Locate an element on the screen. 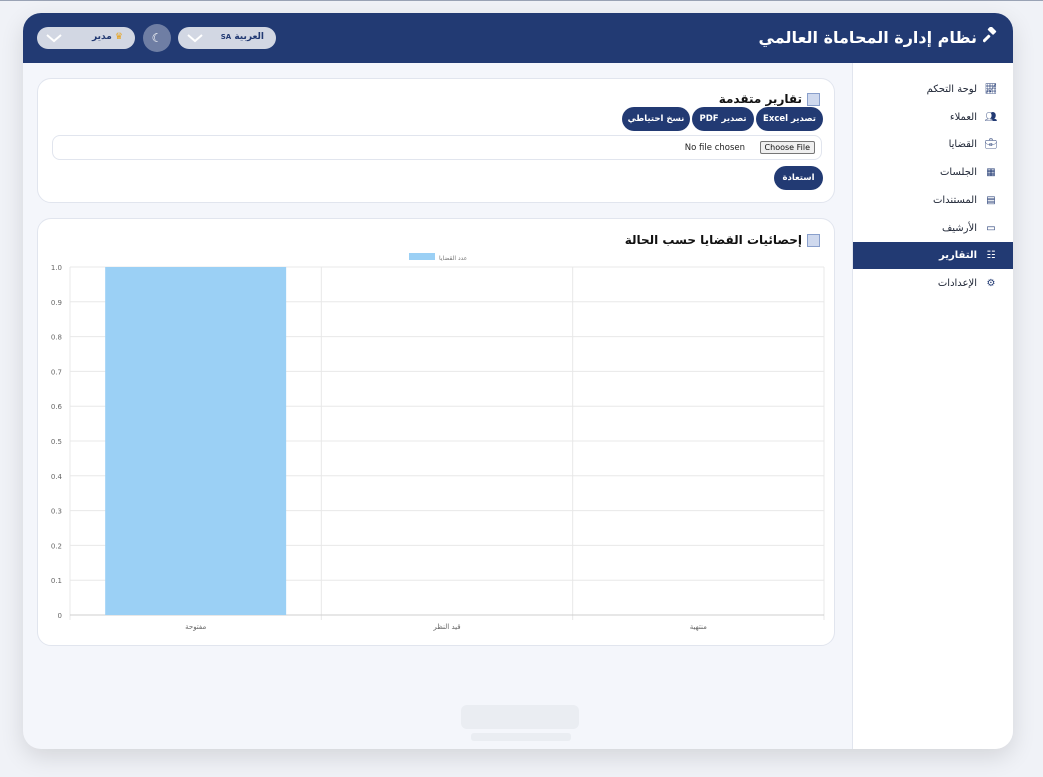  app-title-text: نظام إدارة المحاماة العالمي is located at coordinates (867, 37).